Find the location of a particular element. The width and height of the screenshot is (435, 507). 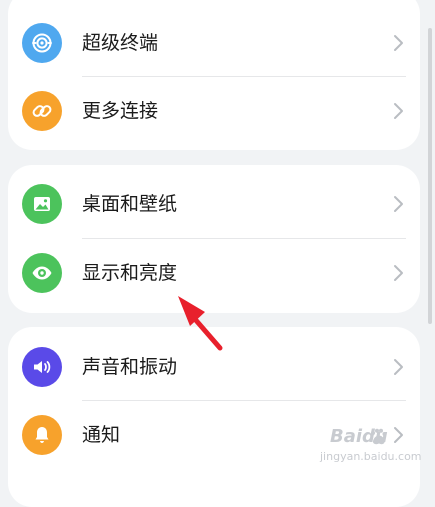

settings-item-label: 通知 is located at coordinates (101, 435).